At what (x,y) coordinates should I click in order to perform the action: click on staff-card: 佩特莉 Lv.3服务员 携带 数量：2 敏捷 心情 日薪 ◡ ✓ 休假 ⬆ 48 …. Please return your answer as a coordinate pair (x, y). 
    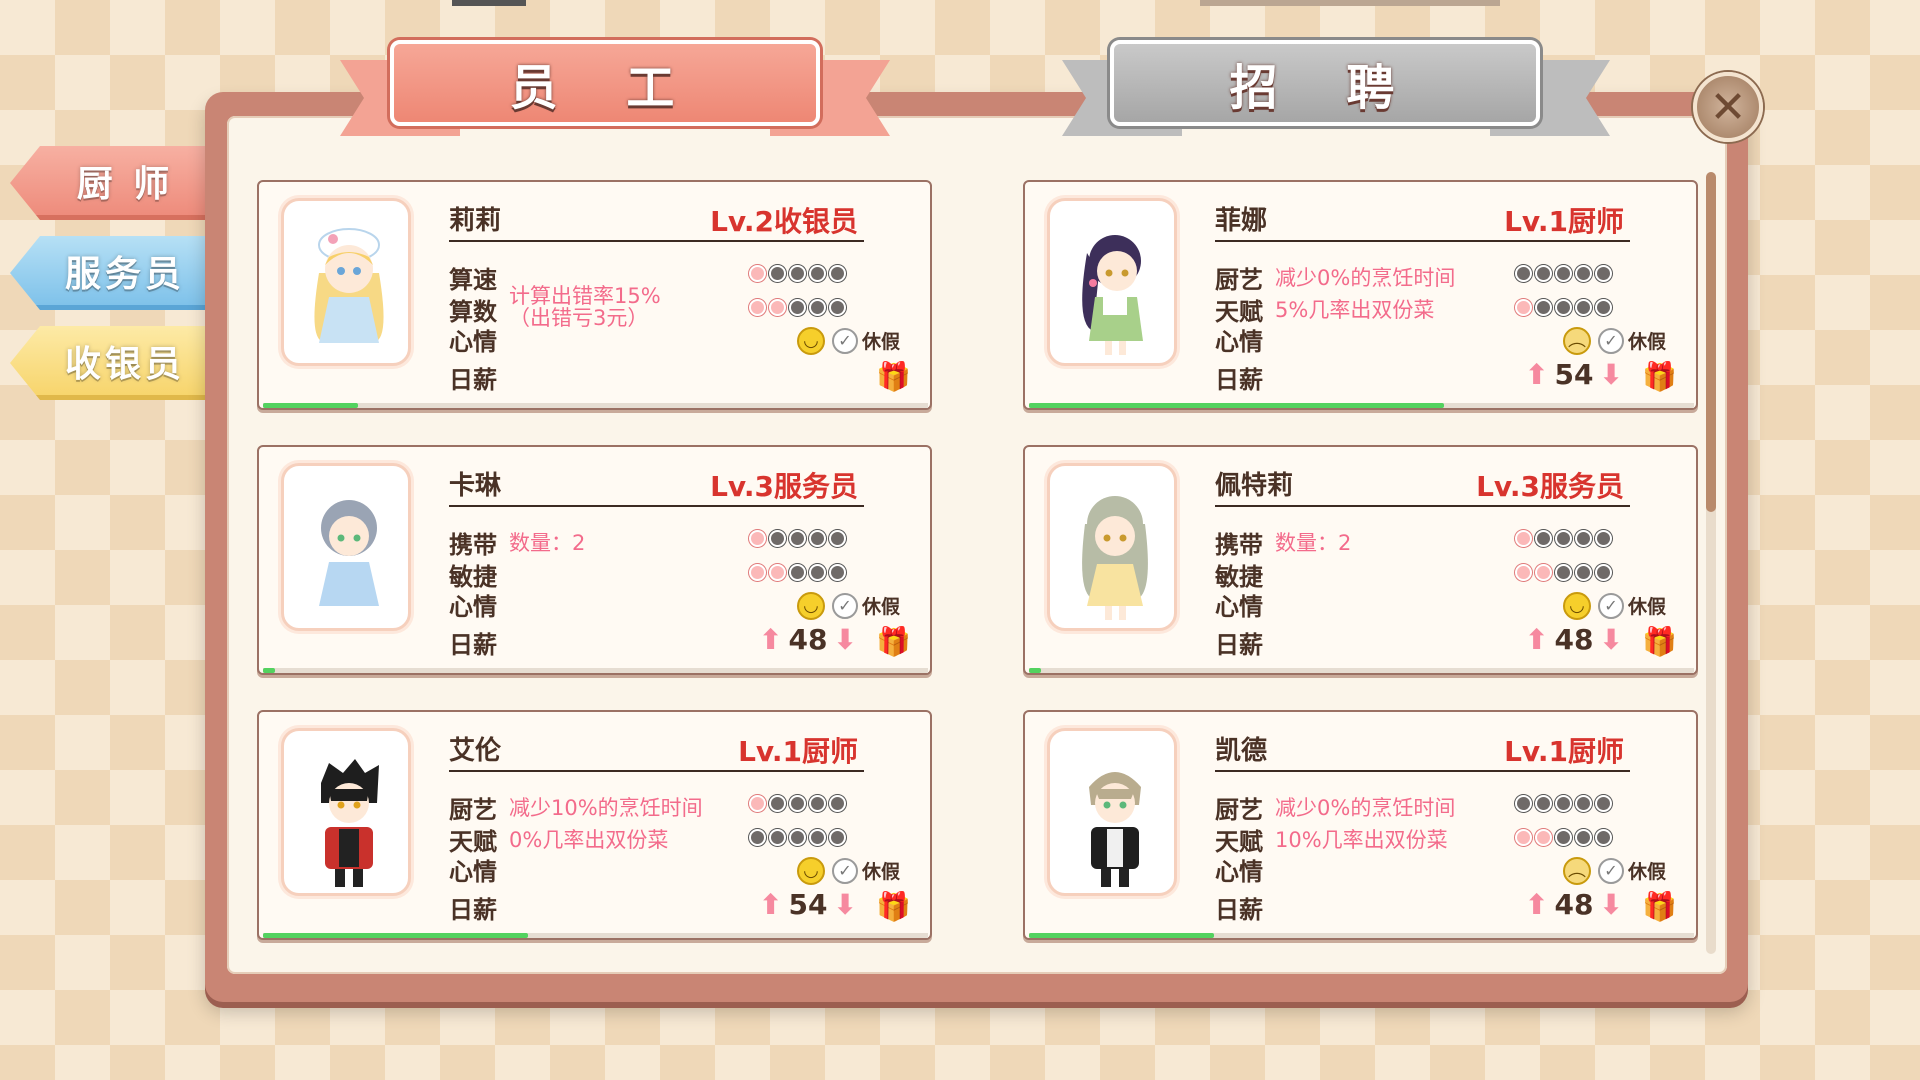
    Looking at the image, I should click on (1360, 560).